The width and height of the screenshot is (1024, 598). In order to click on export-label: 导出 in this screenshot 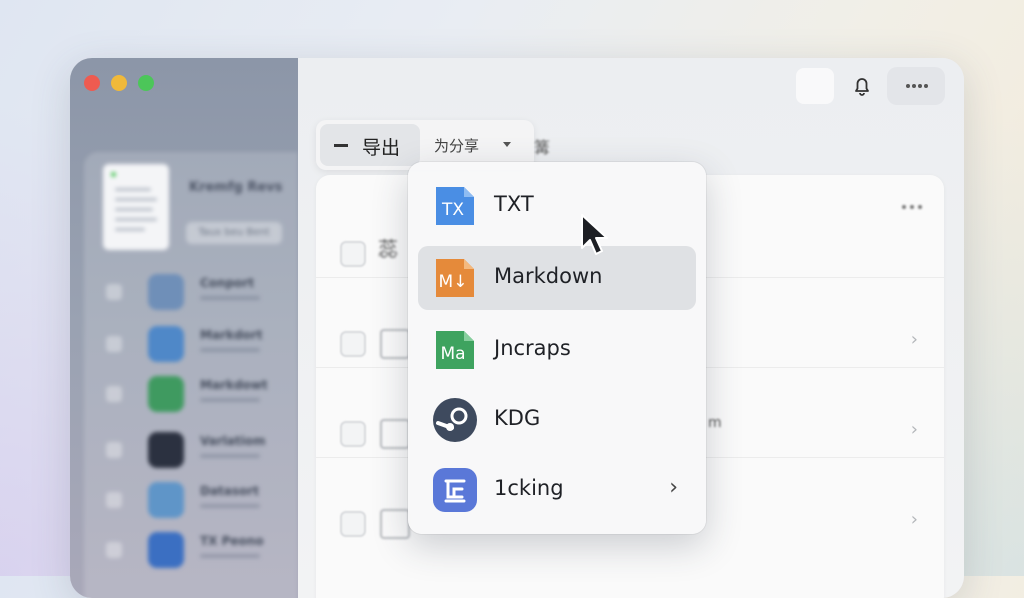, I will do `click(381, 148)`.